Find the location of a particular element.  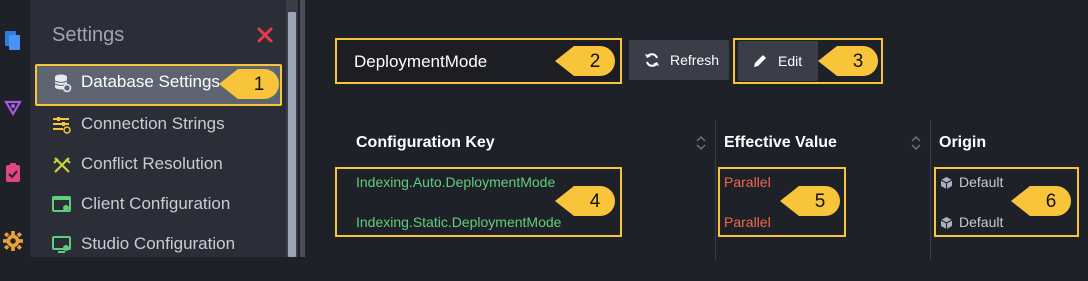

refresh-button: Refresh is located at coordinates (679, 60).